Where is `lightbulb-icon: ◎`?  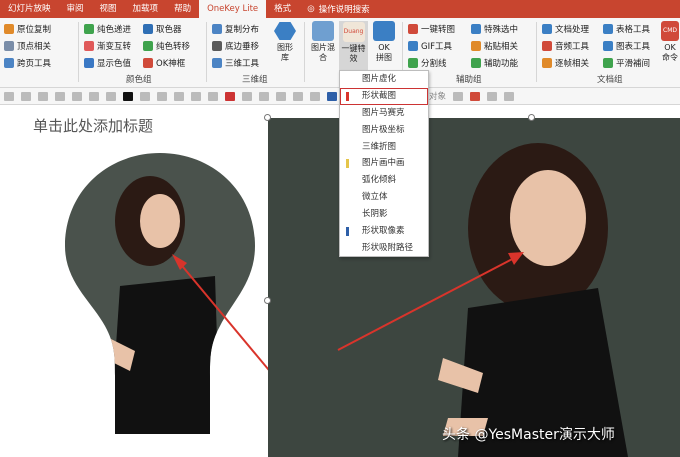 lightbulb-icon: ◎ is located at coordinates (311, 9).